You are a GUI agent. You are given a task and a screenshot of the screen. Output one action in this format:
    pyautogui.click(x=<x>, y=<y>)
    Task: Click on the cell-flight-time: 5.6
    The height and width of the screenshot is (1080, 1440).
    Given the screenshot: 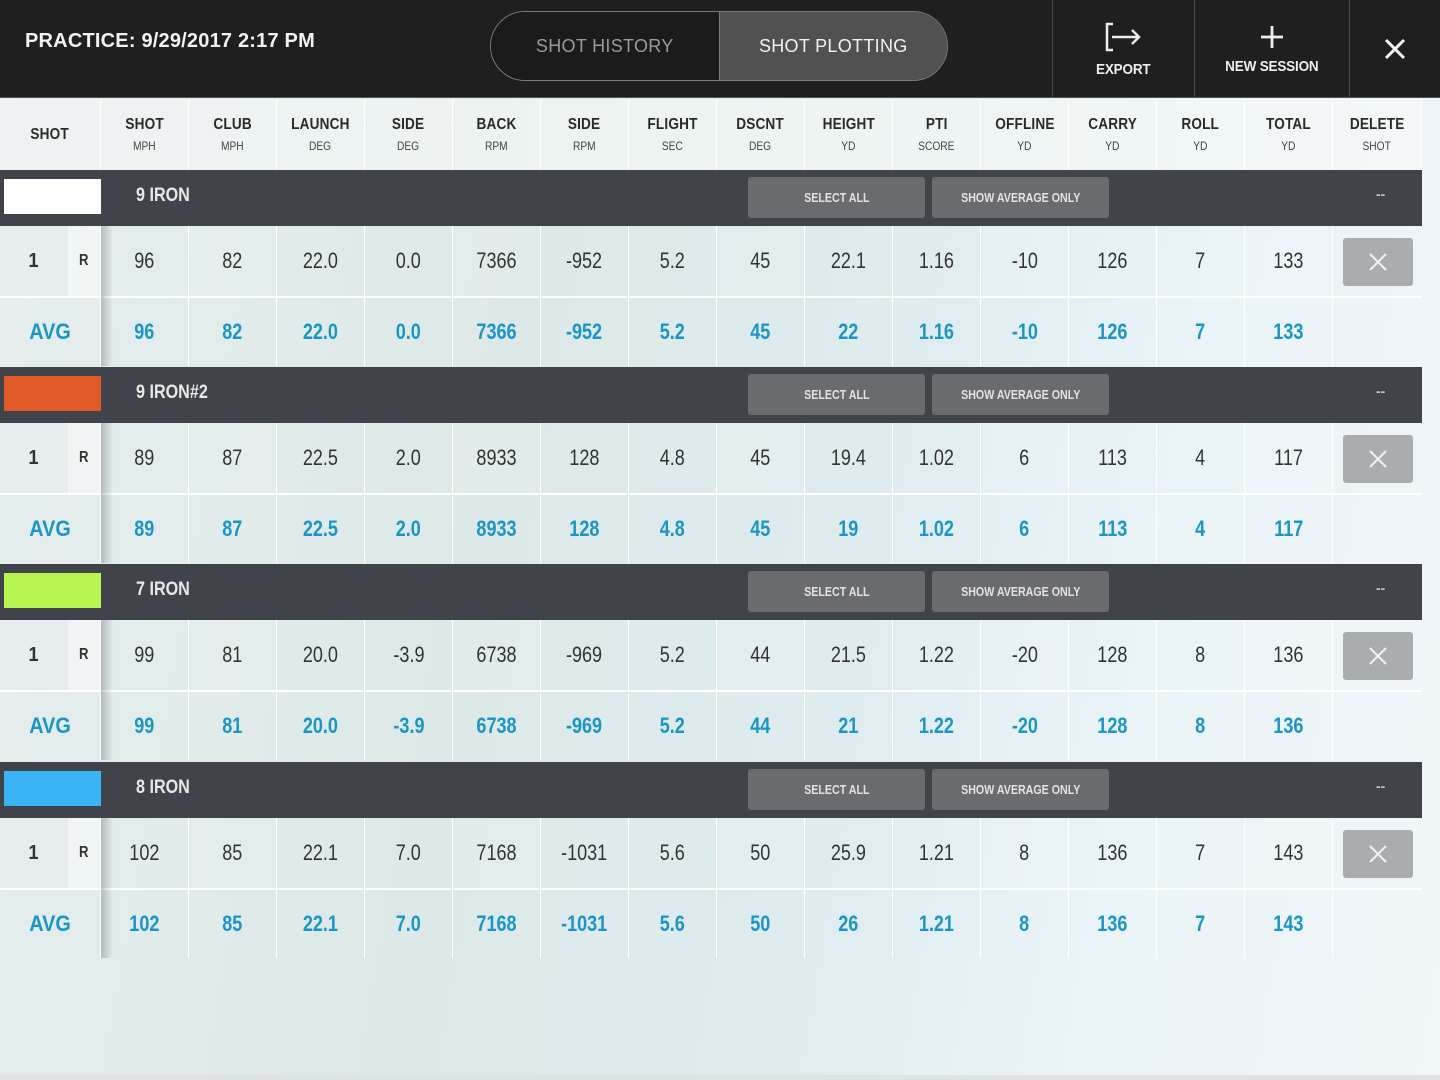 What is the action you would take?
    pyautogui.click(x=673, y=853)
    